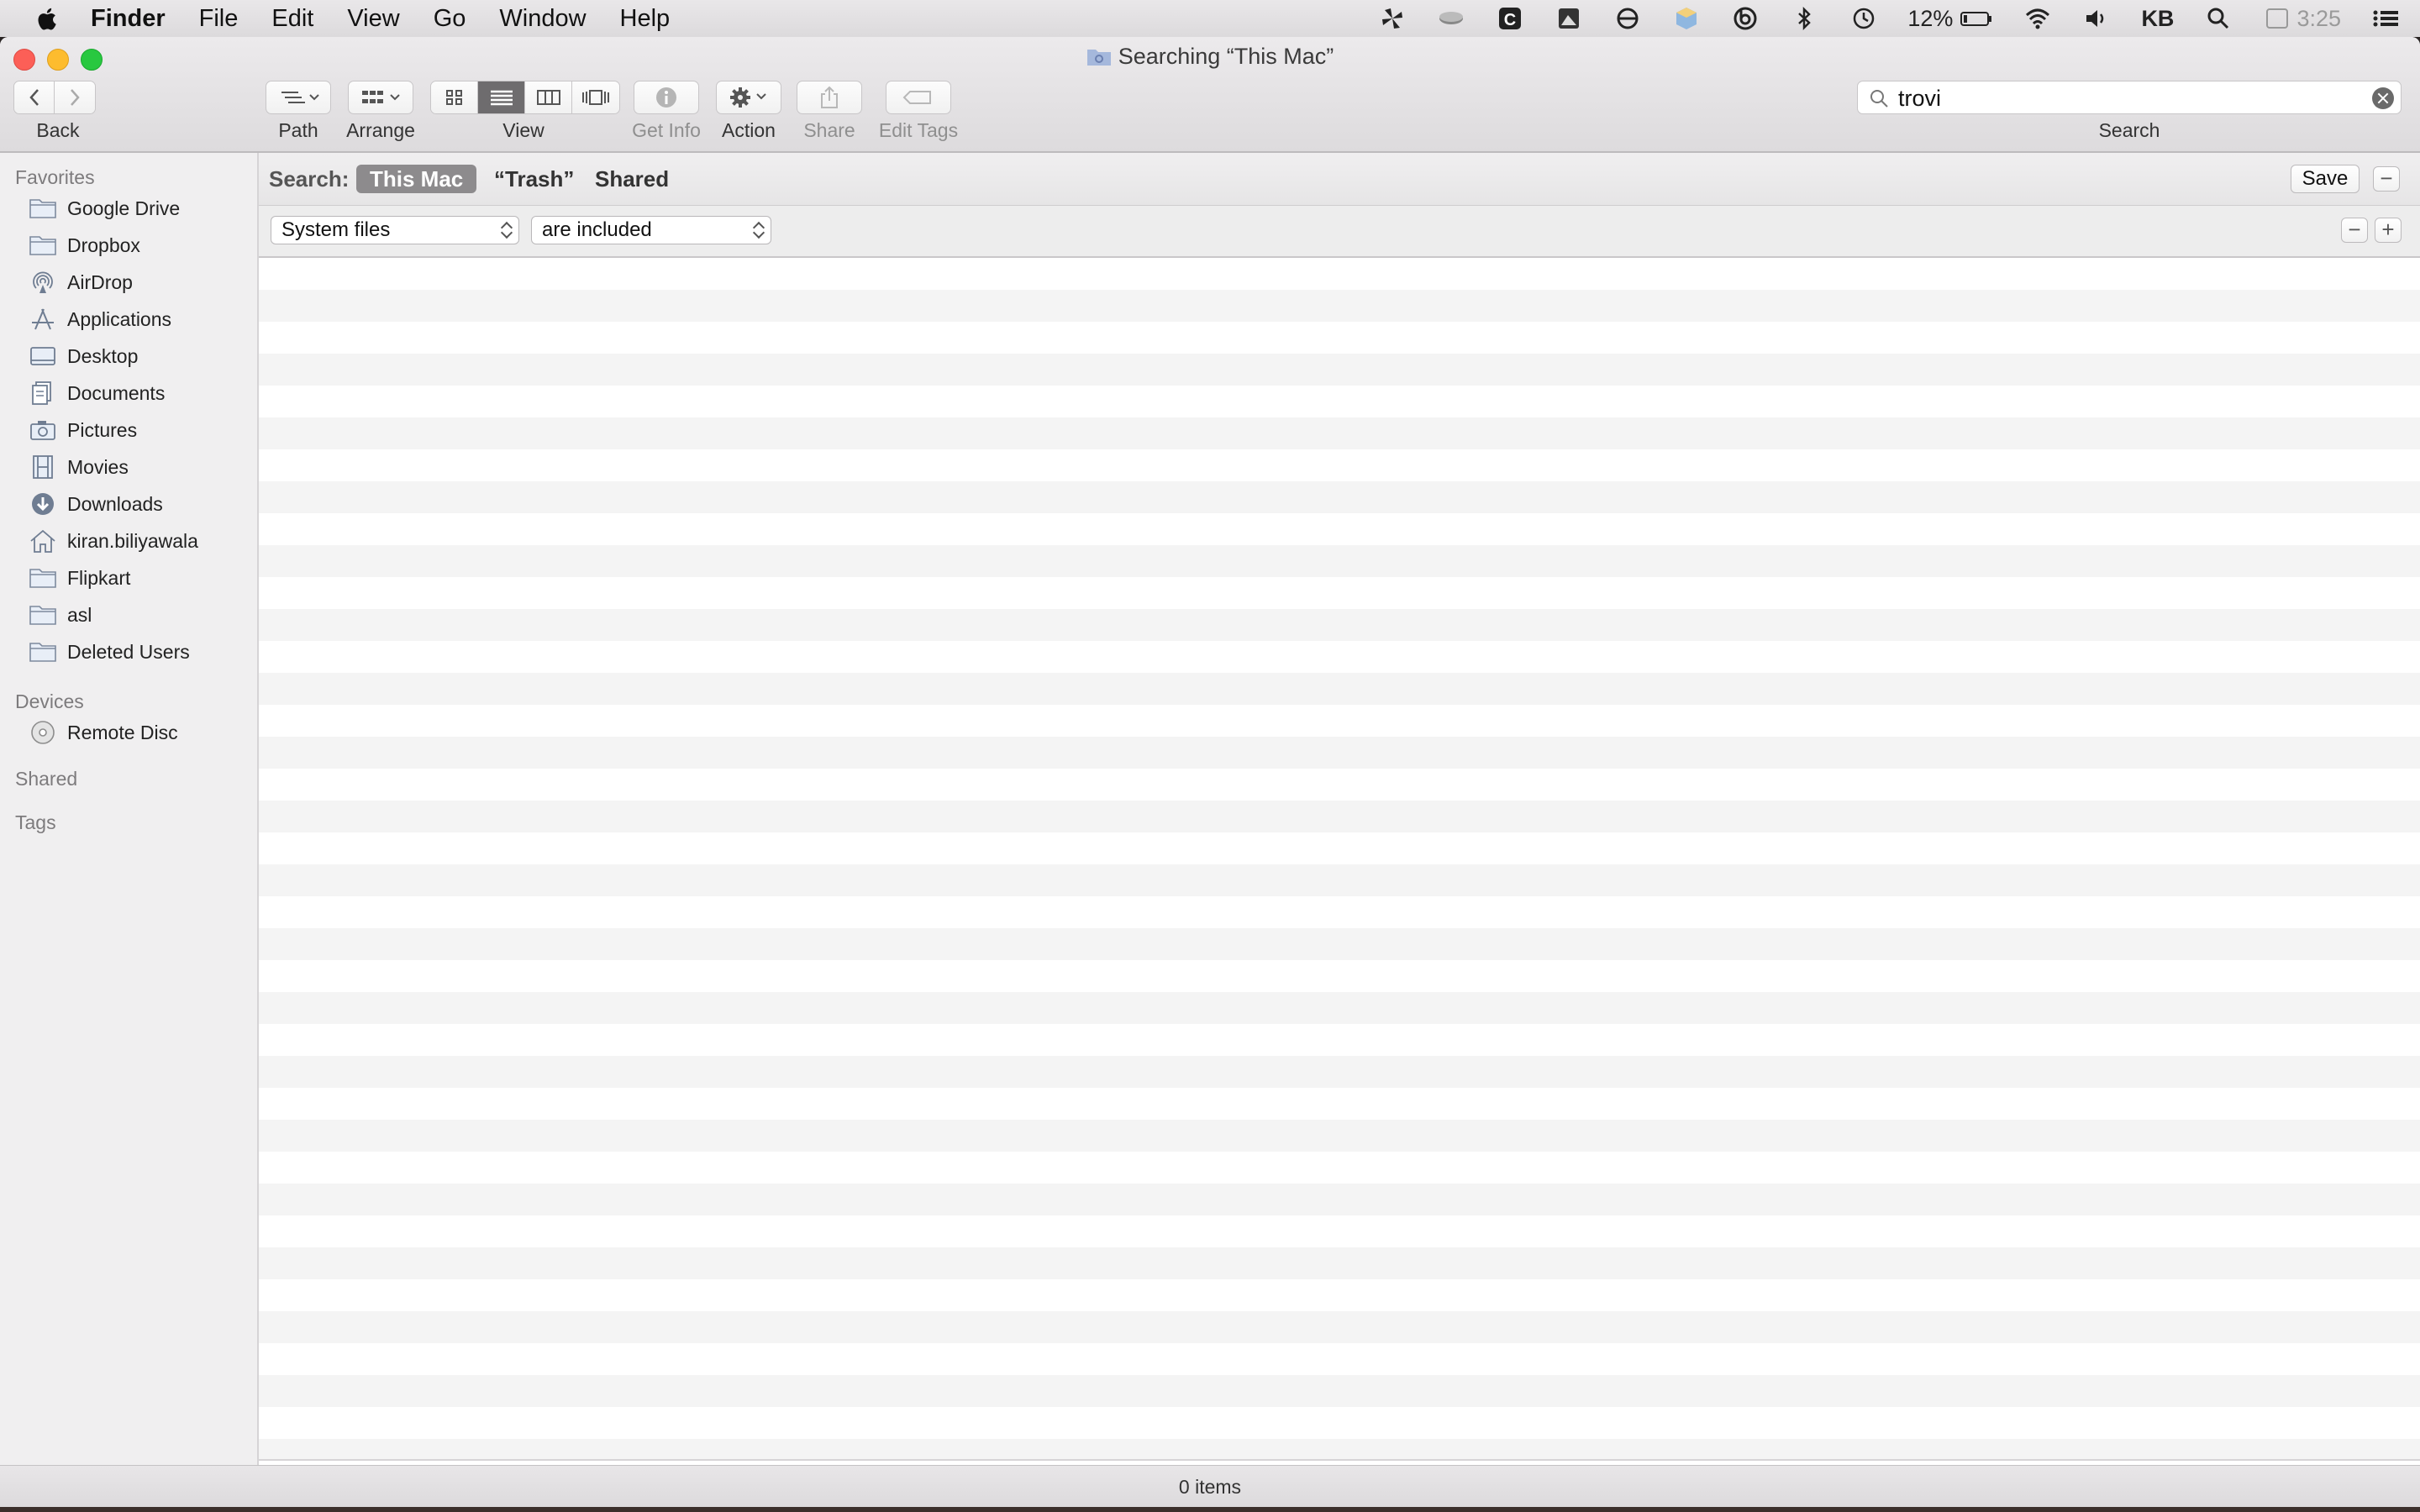 This screenshot has height=1512, width=2420. What do you see at coordinates (50, 701) in the screenshot?
I see `devices-header: Devices` at bounding box center [50, 701].